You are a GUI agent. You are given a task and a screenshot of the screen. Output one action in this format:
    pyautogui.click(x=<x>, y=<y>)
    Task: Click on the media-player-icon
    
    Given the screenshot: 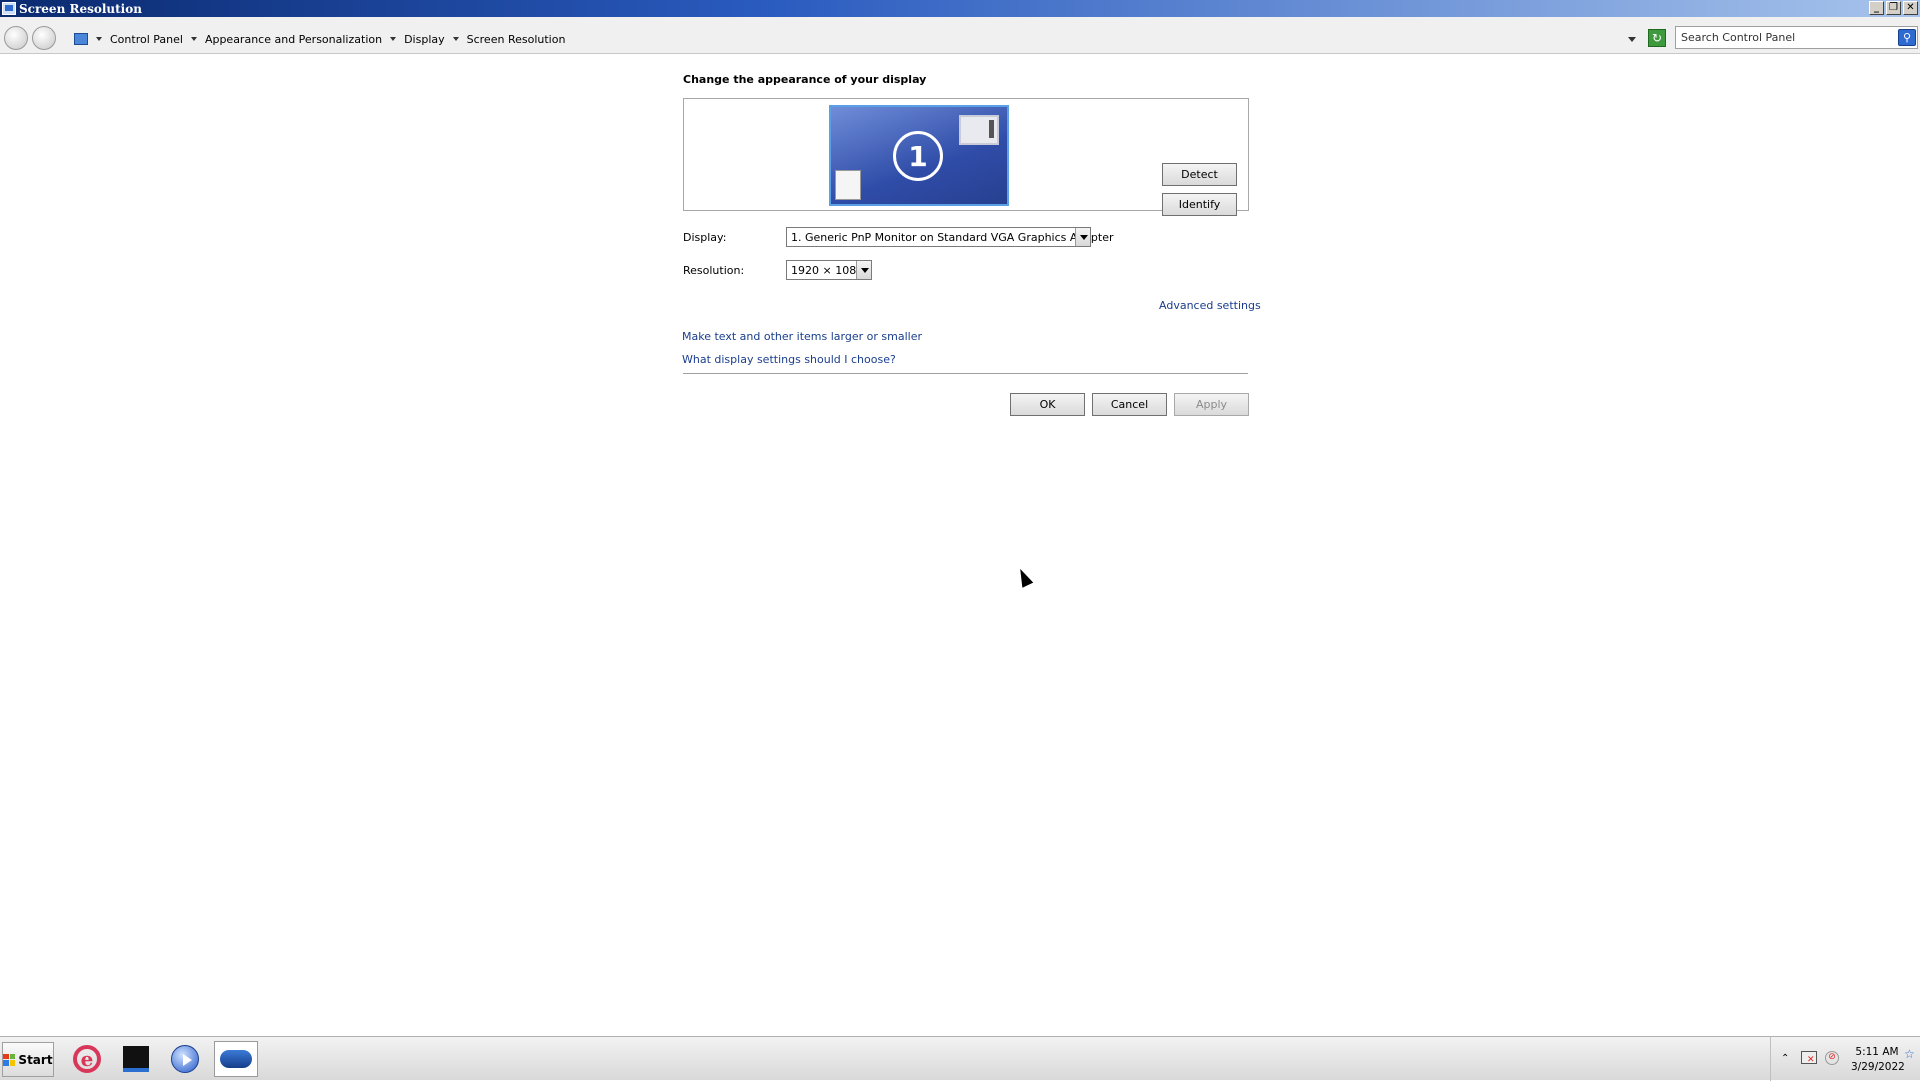 What is the action you would take?
    pyautogui.click(x=185, y=1059)
    